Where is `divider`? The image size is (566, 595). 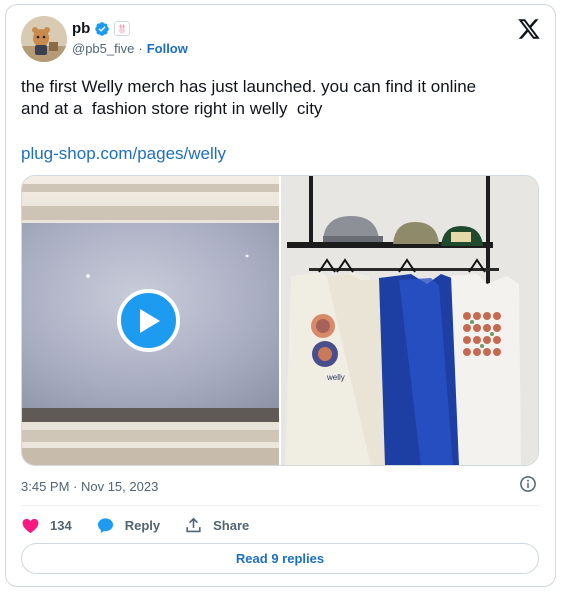
divider is located at coordinates (280, 505).